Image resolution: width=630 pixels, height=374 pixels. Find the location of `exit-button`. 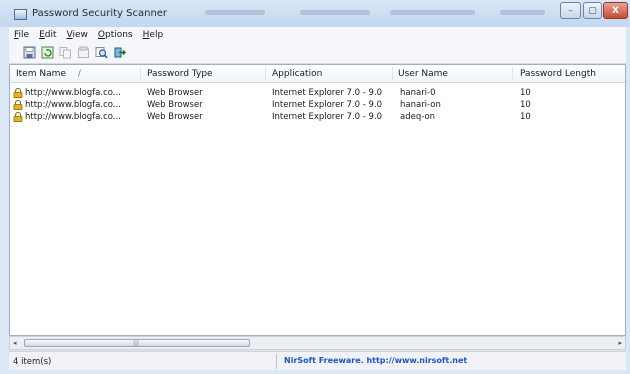

exit-button is located at coordinates (119, 52).